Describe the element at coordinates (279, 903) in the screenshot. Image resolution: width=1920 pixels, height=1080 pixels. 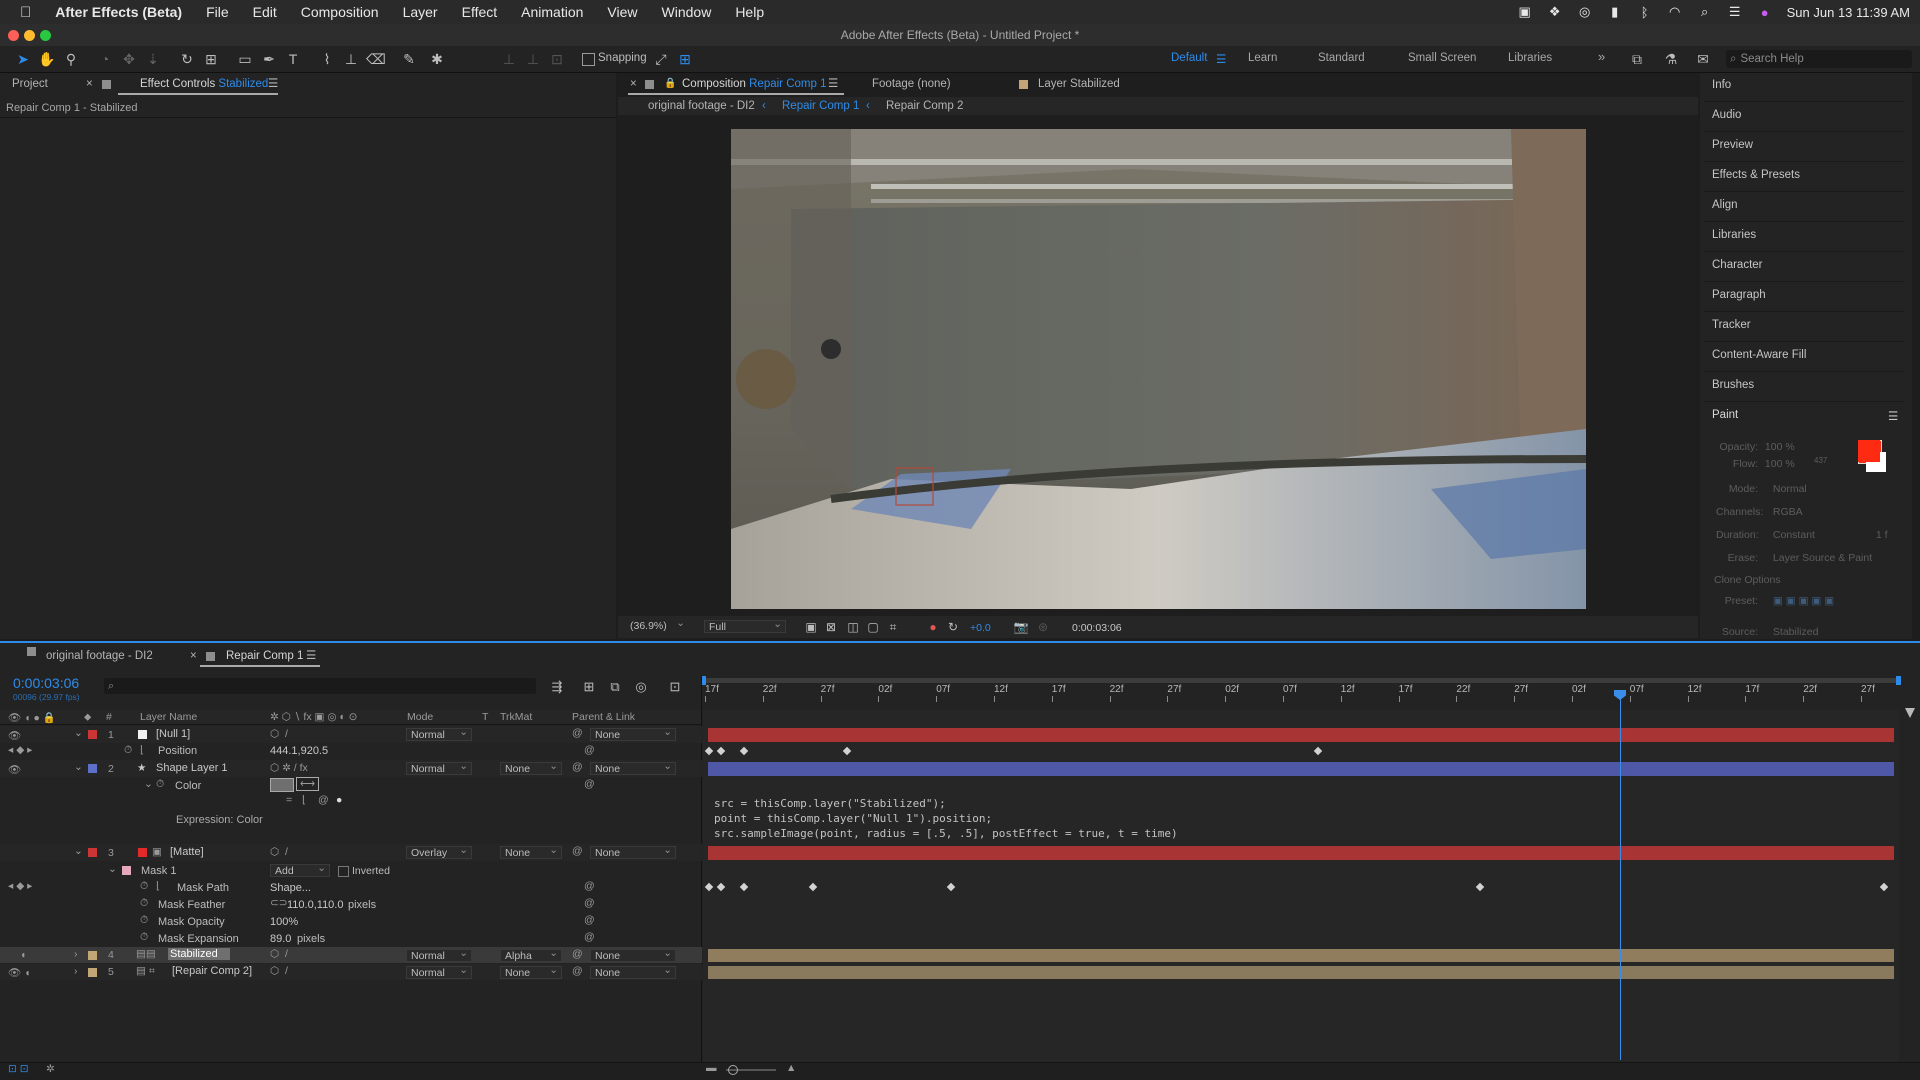
I see `constrain-link-icon: ⊂⊃` at that location.